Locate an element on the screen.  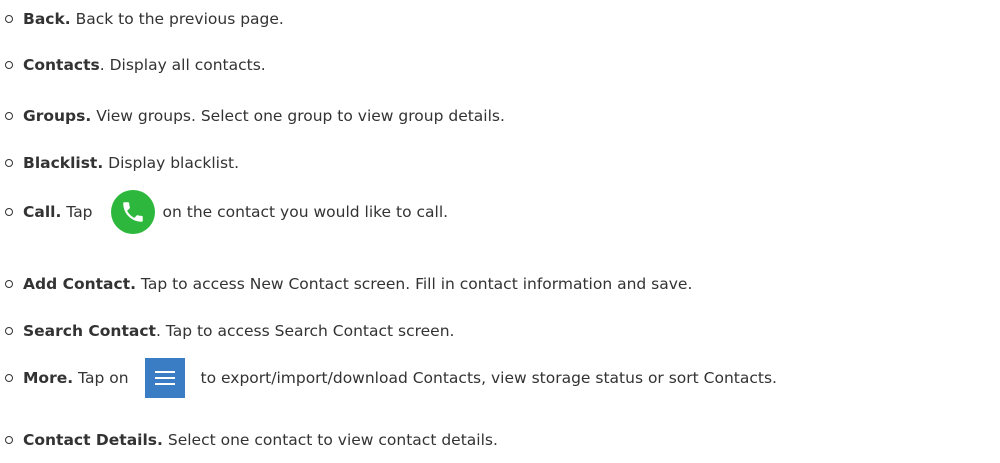
item-lead: Blacklist. is located at coordinates (63, 163).